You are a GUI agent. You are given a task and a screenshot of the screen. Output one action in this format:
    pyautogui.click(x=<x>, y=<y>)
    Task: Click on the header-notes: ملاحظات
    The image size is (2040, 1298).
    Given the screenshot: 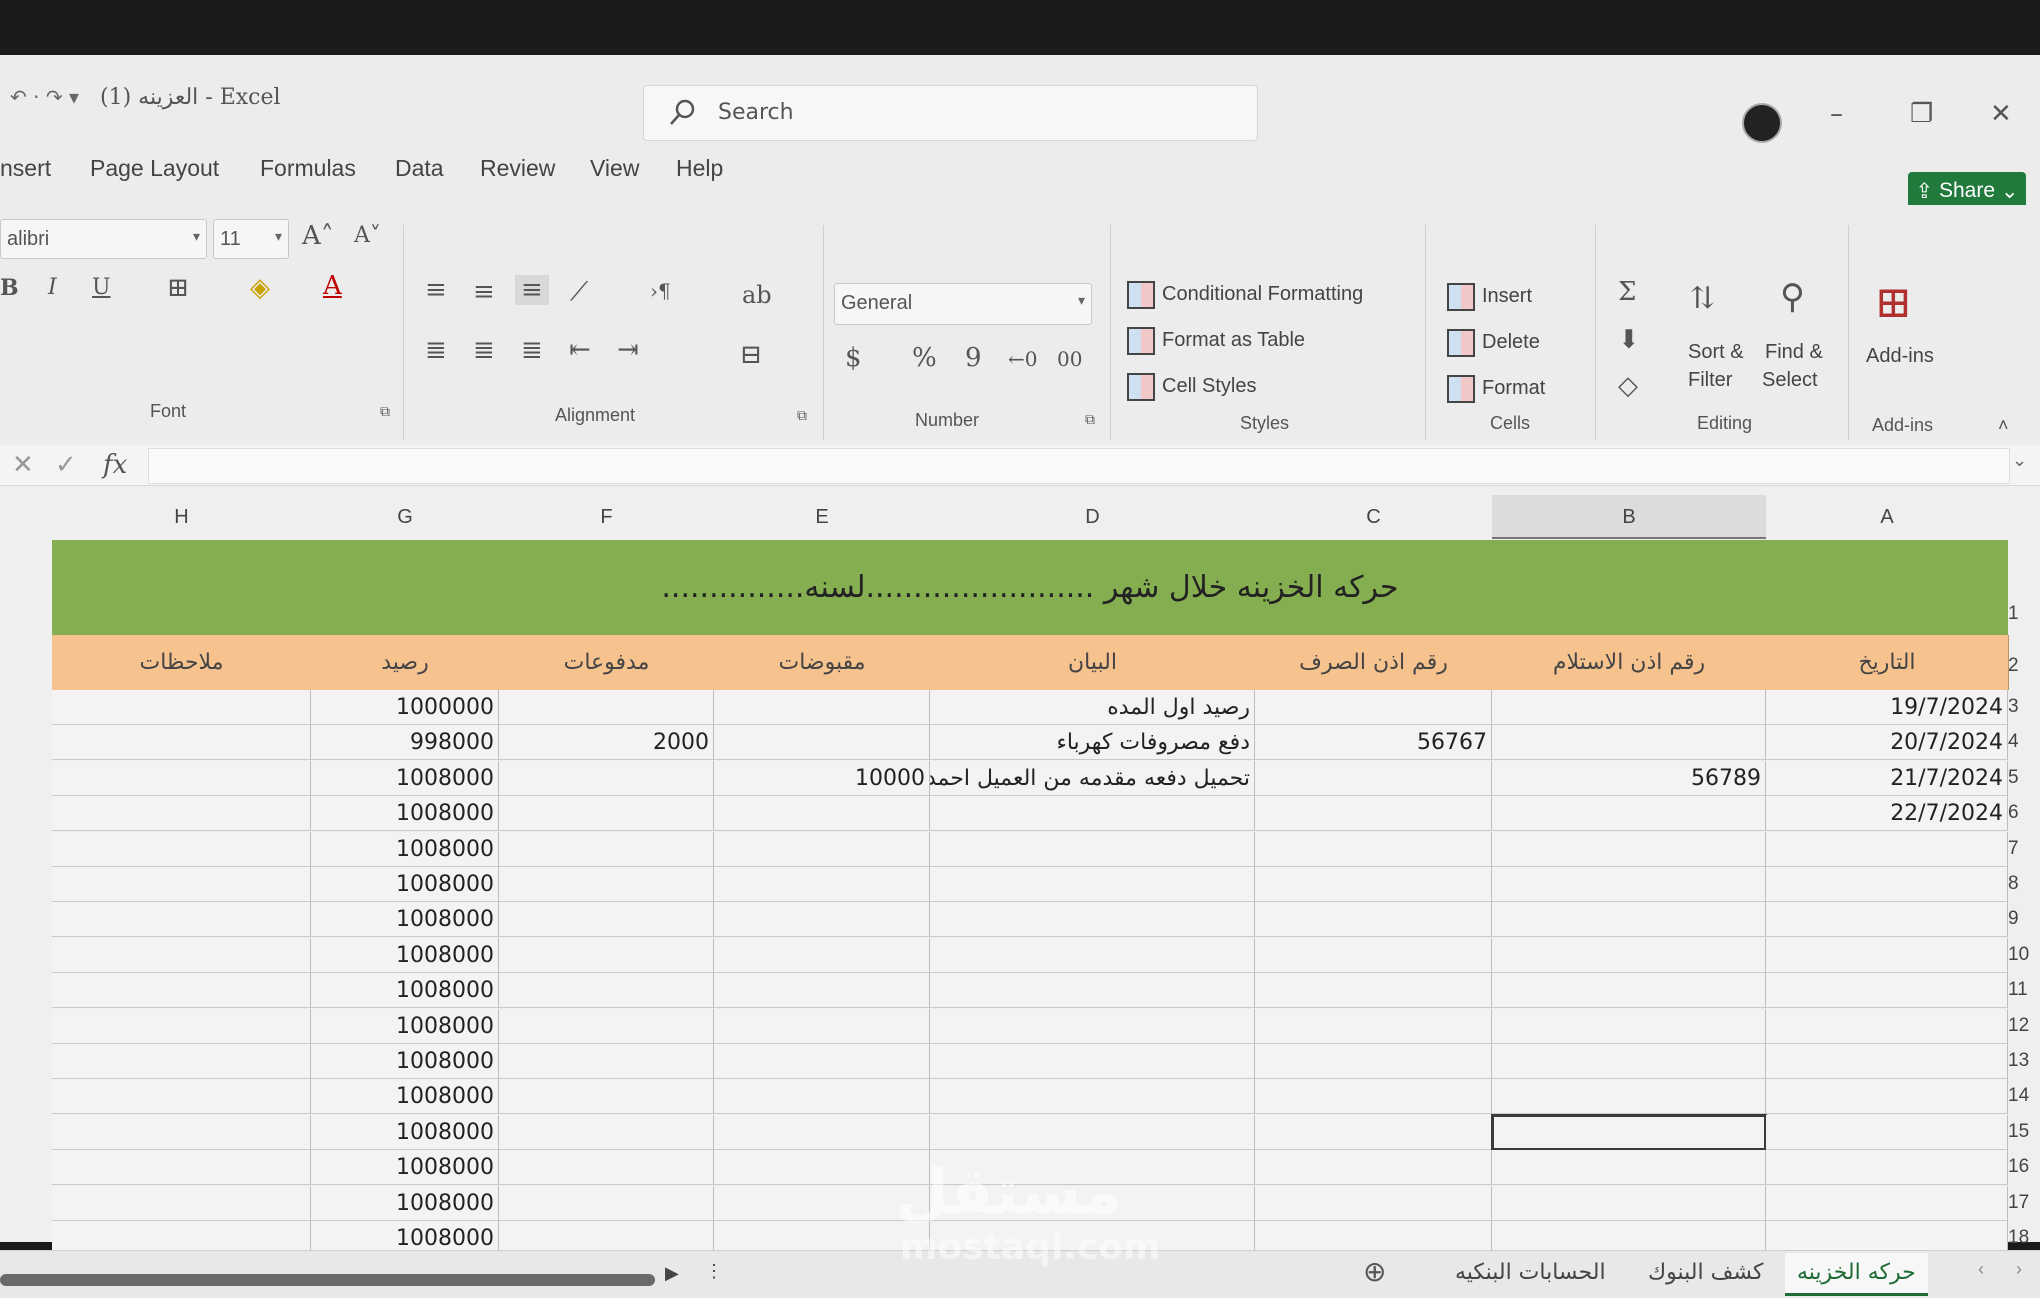 What is the action you would take?
    pyautogui.click(x=182, y=662)
    